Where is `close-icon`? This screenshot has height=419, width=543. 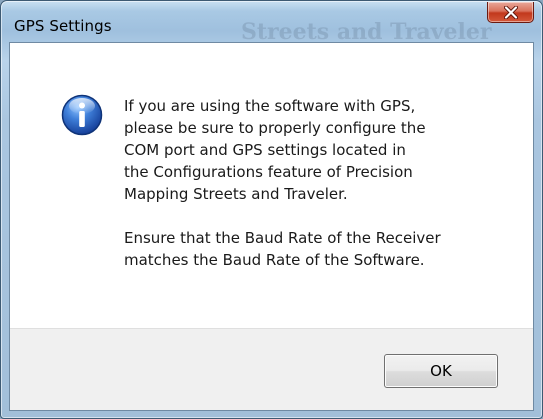
close-icon is located at coordinates (511, 12).